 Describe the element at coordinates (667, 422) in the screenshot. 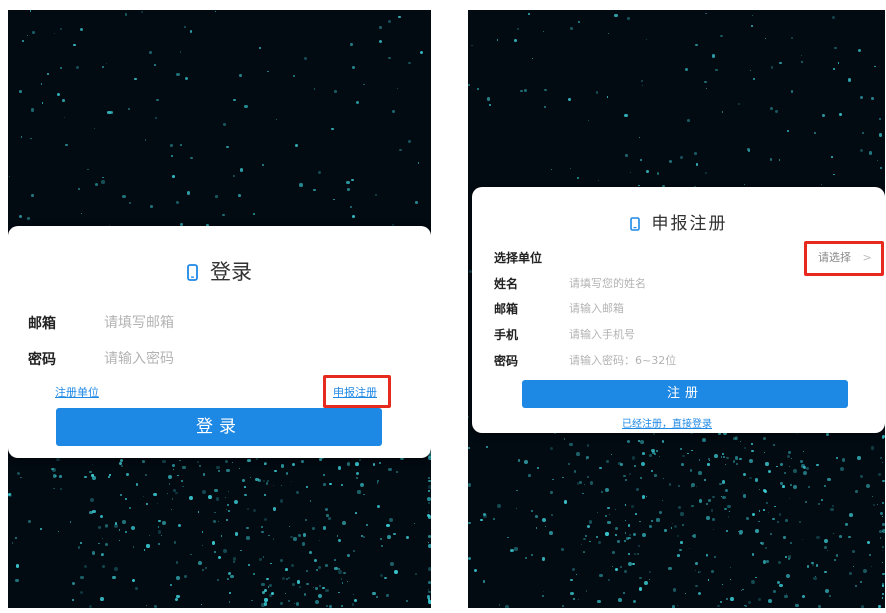

I see `already-registered-link: 已经注册，直接登录` at that location.